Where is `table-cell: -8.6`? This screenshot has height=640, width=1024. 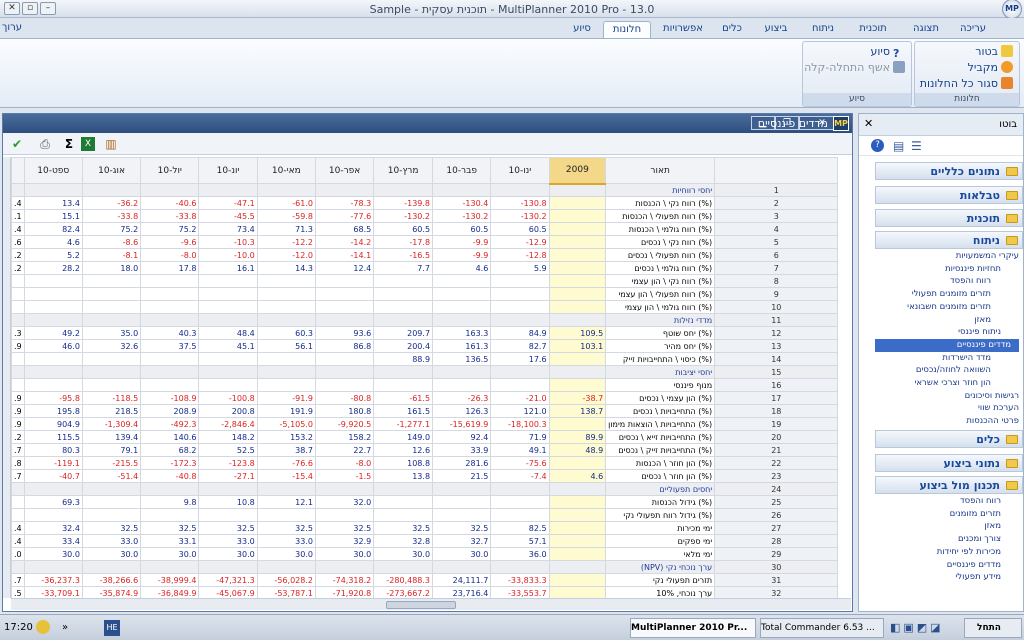 table-cell: -8.6 is located at coordinates (111, 242).